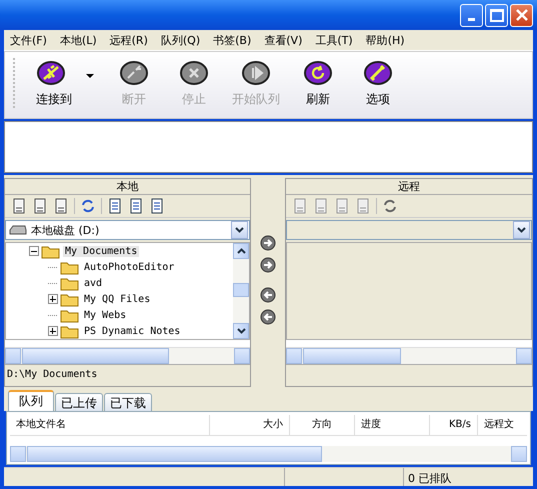 This screenshot has height=489, width=537. What do you see at coordinates (127, 374) in the screenshot?
I see `path-text: D:\My Documents` at bounding box center [127, 374].